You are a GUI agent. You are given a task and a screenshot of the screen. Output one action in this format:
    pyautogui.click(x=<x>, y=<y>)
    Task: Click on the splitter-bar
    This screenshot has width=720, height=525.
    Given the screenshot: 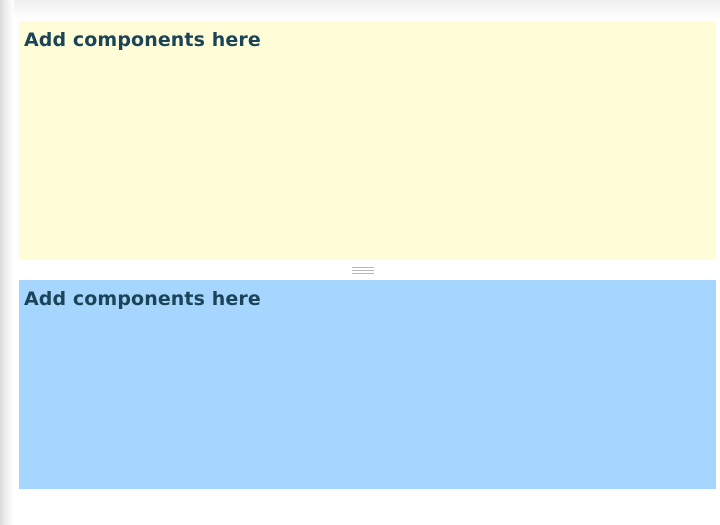 What is the action you would take?
    pyautogui.click(x=367, y=270)
    